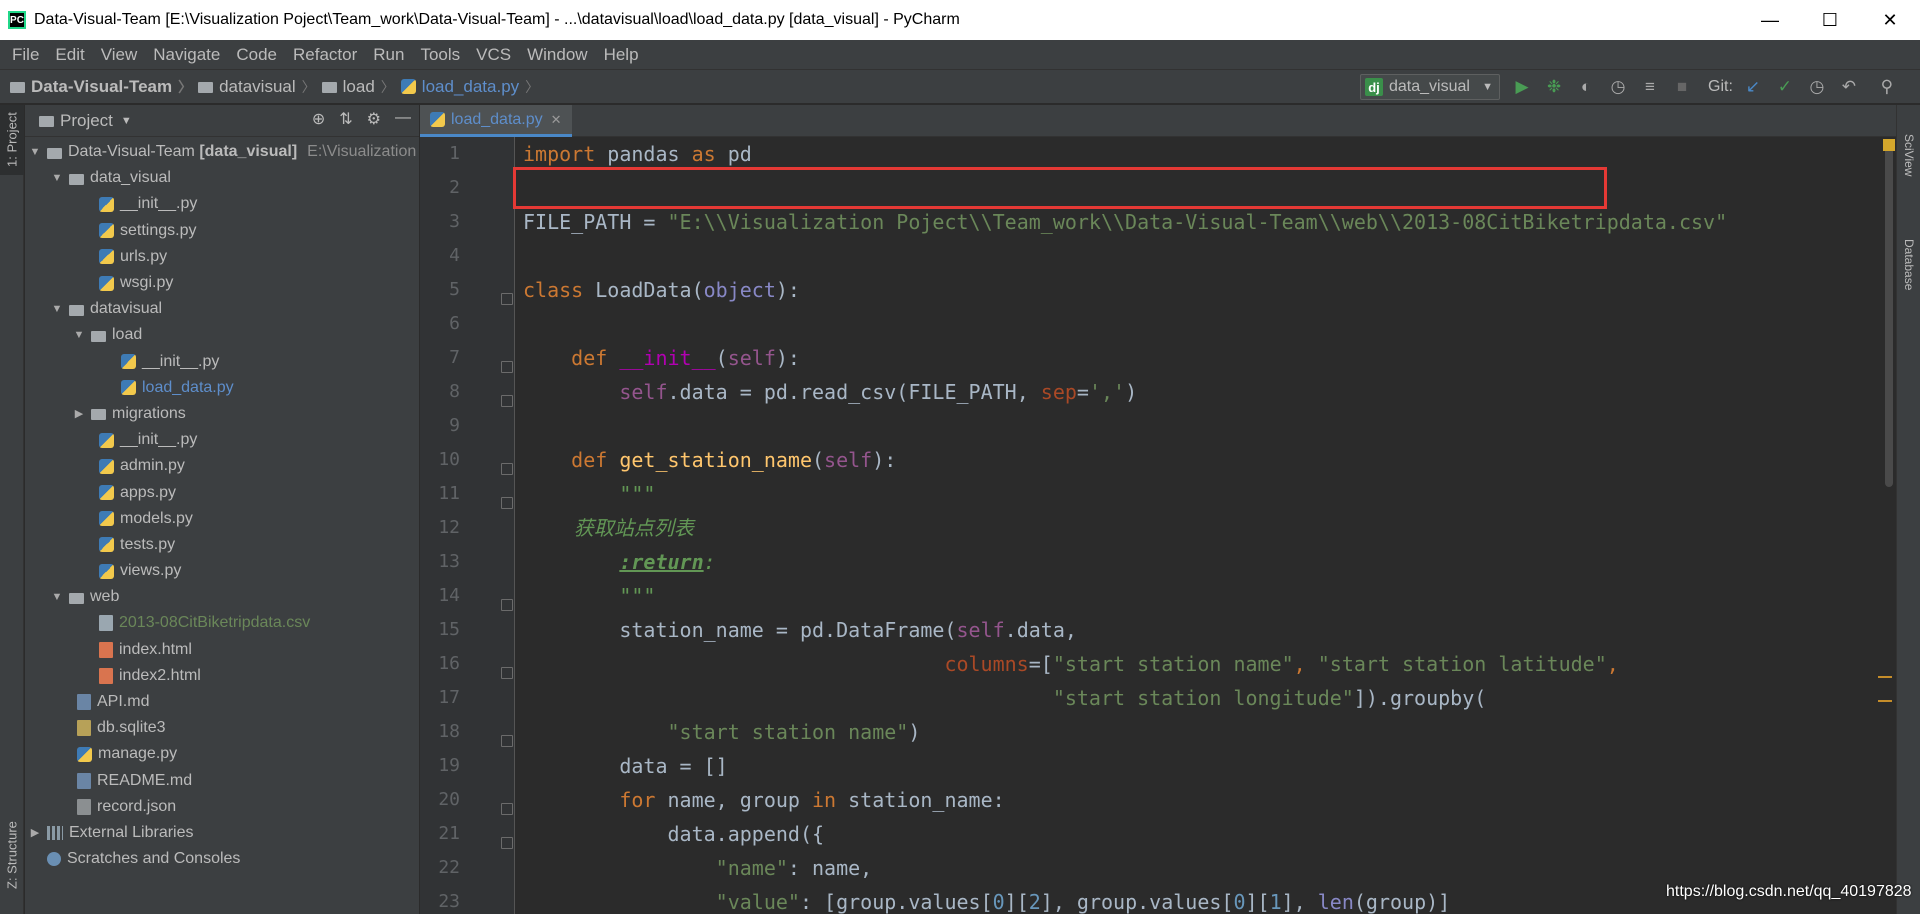 The image size is (1920, 914). What do you see at coordinates (1522, 87) in the screenshot?
I see `run-icon: ▶` at bounding box center [1522, 87].